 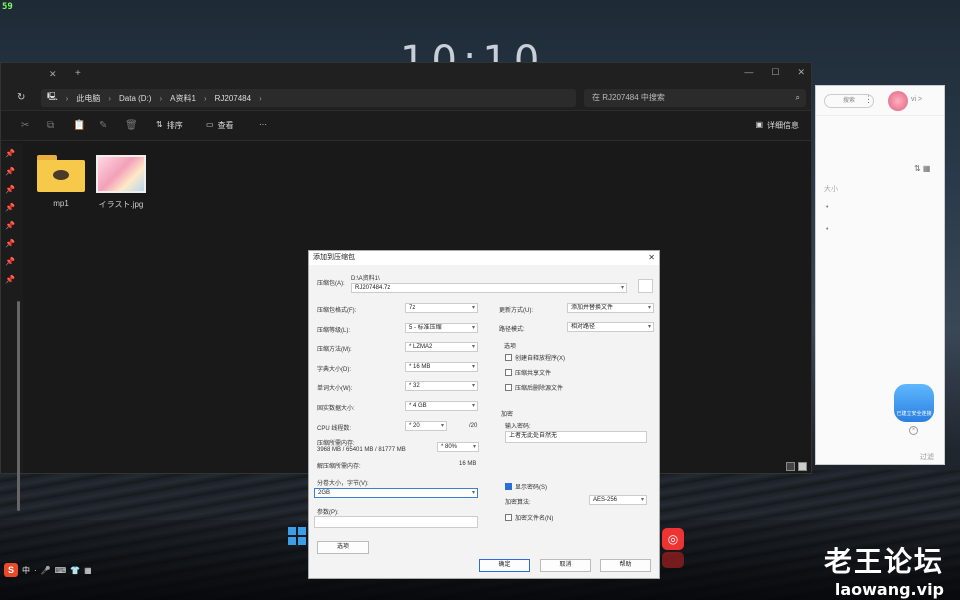 I want to click on search-placeholder: 在 RJ207484 中搜索, so click(x=628, y=97).